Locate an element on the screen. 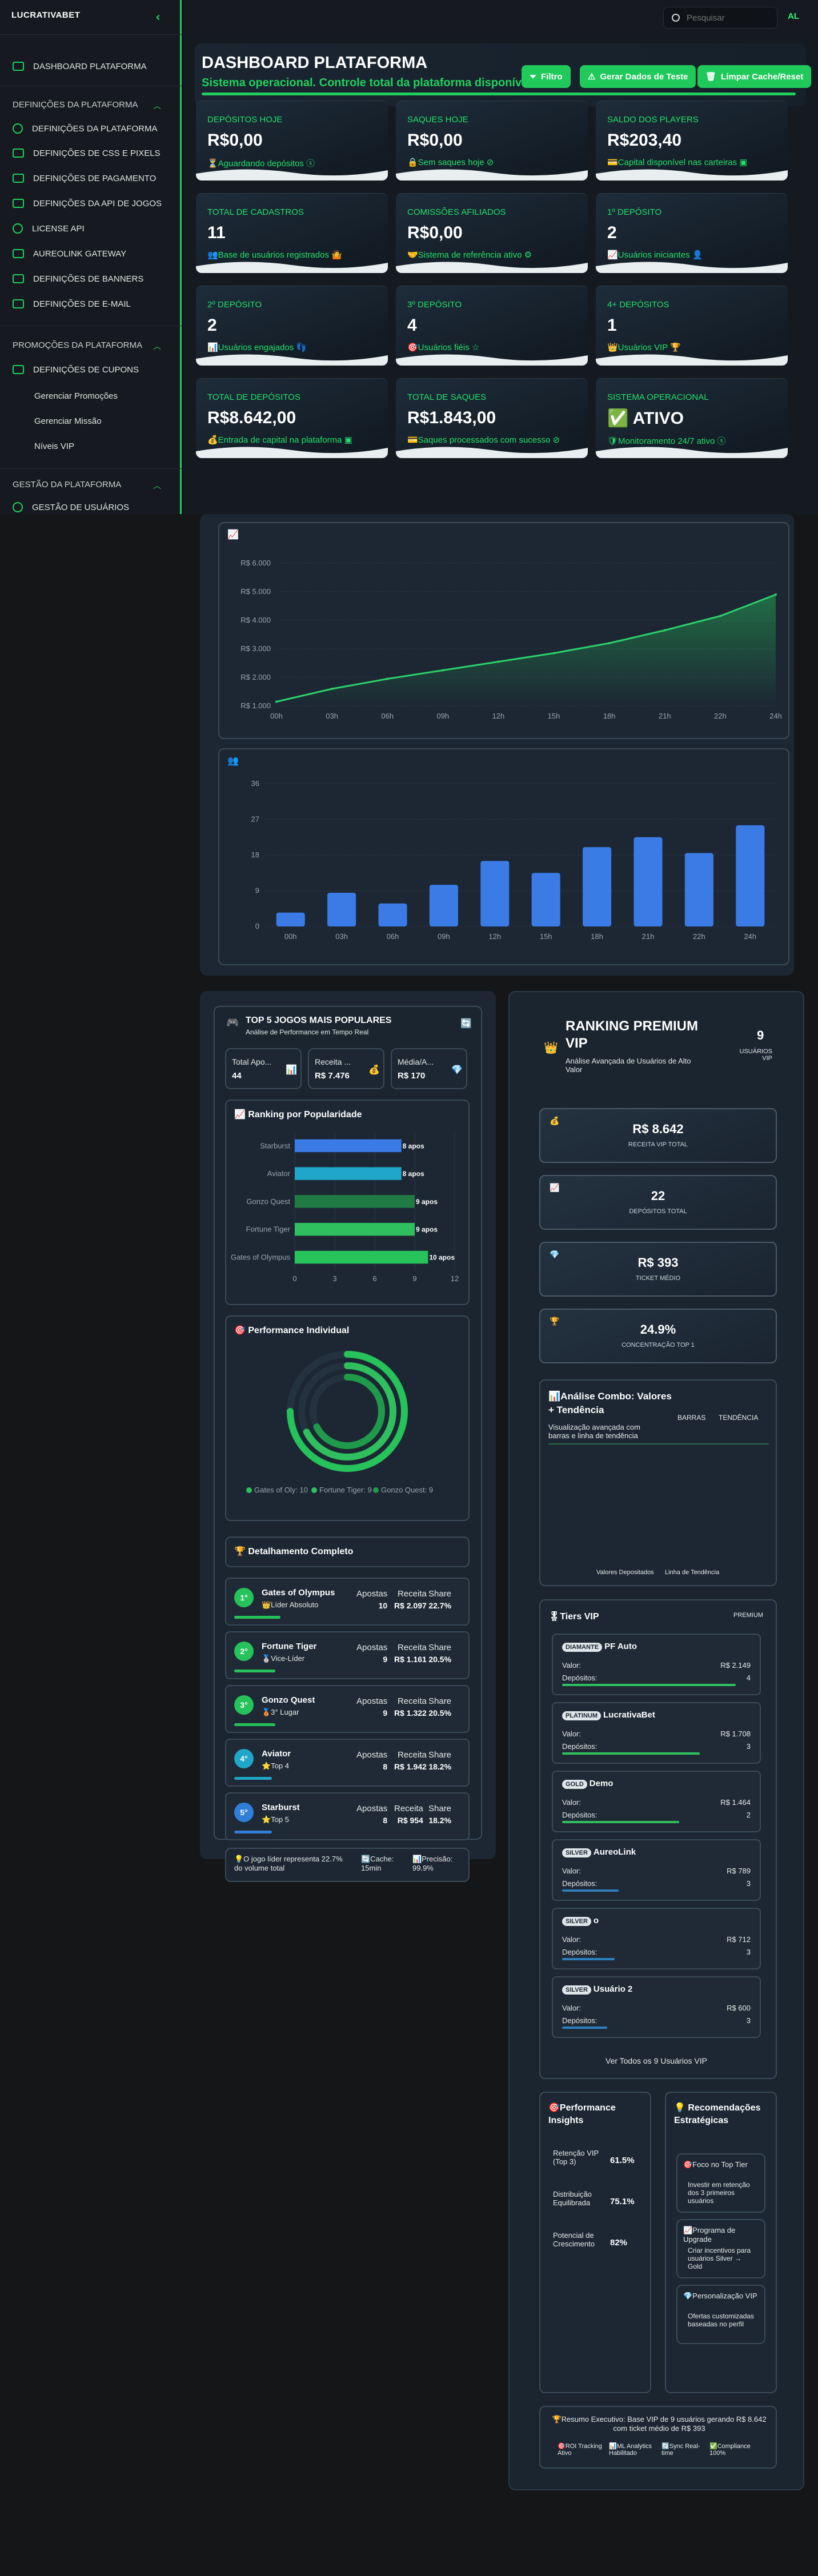 The image size is (818, 2576). sidebar-item-email: DEFINIÇÕES DE E-MAIL is located at coordinates (72, 303).